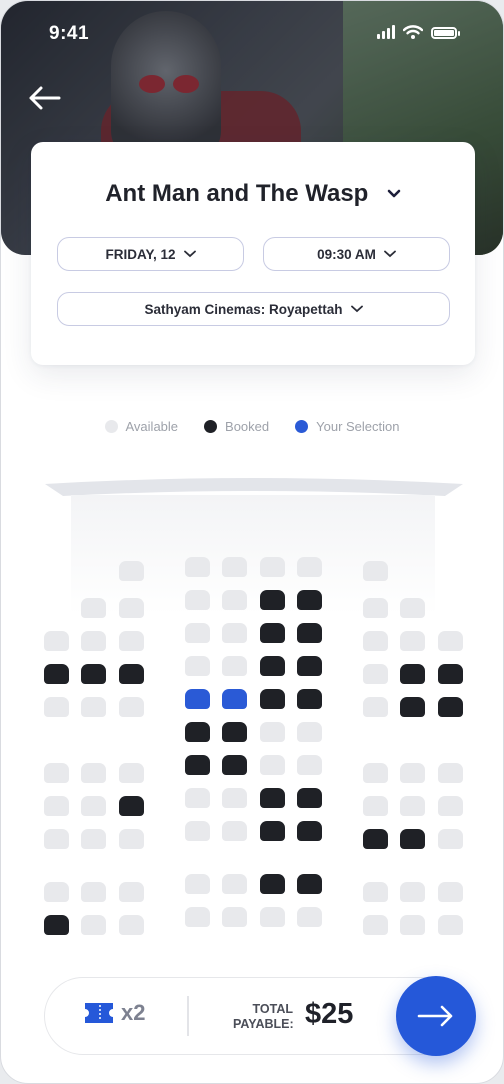 The height and width of the screenshot is (1084, 504). I want to click on ticket-icon, so click(99, 1013).